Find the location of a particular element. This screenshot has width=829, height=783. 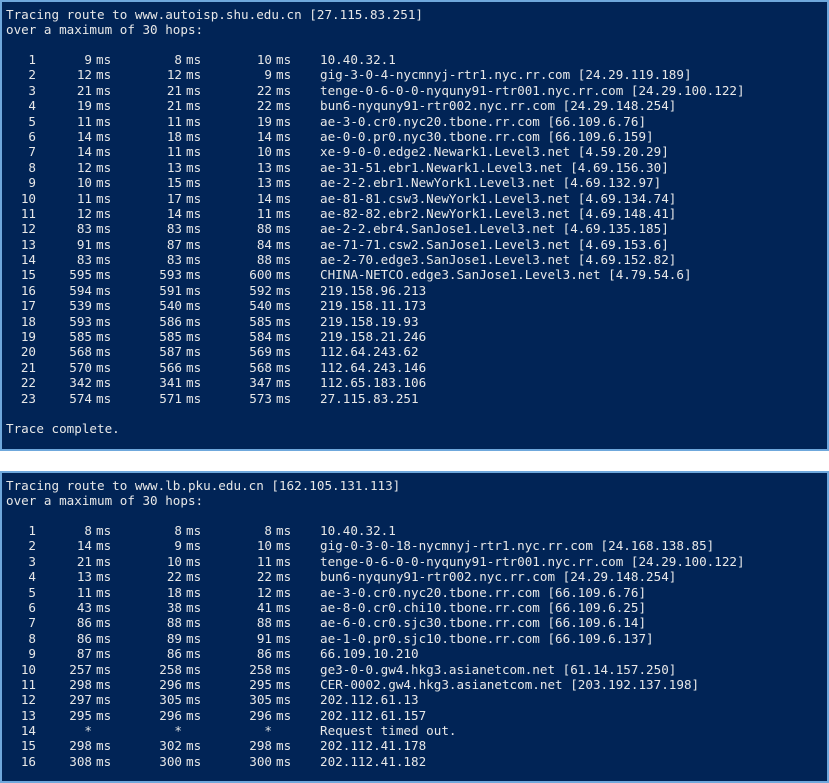

rtt-1: 595 is located at coordinates (80, 275).